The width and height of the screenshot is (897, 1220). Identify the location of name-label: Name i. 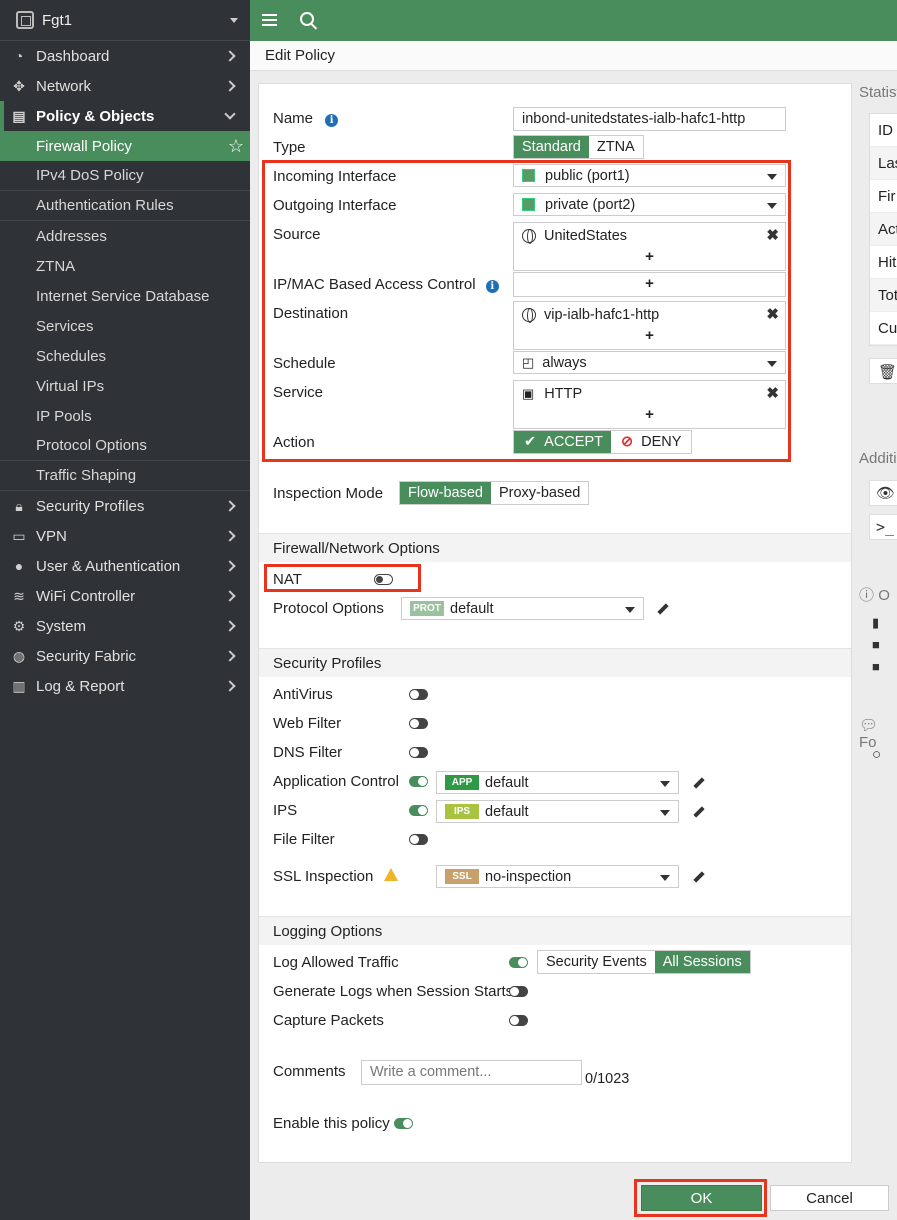
(306, 118).